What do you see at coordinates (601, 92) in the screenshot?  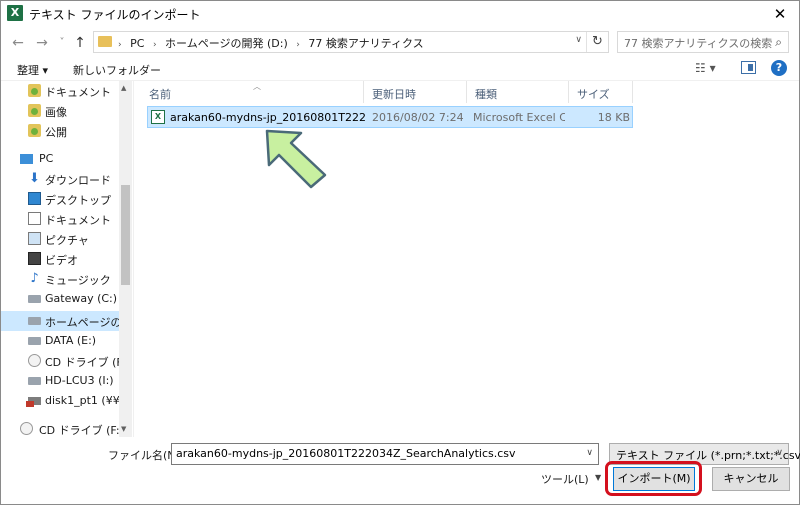 I see `column-header-size: サイズ` at bounding box center [601, 92].